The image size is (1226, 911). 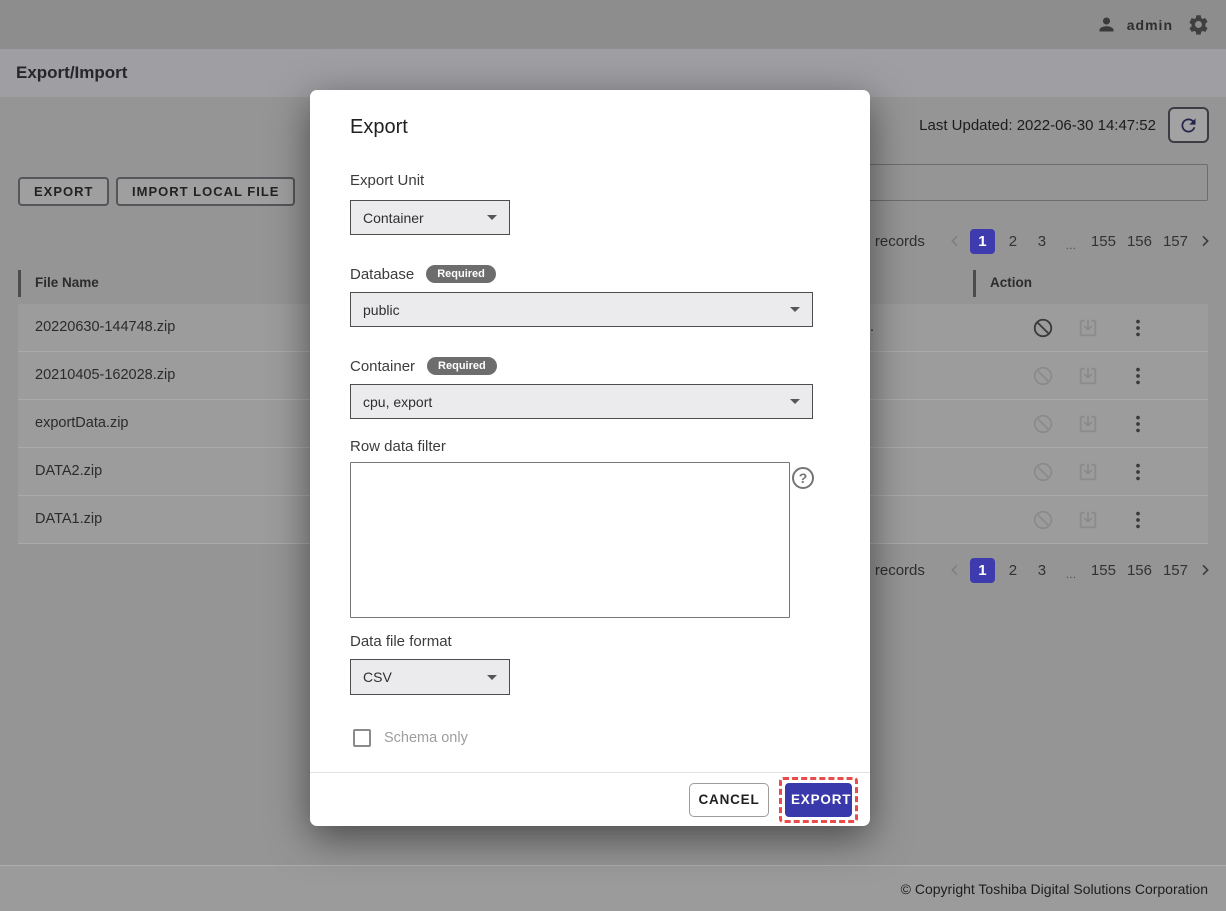 What do you see at coordinates (803, 478) in the screenshot?
I see `help-icon: ?` at bounding box center [803, 478].